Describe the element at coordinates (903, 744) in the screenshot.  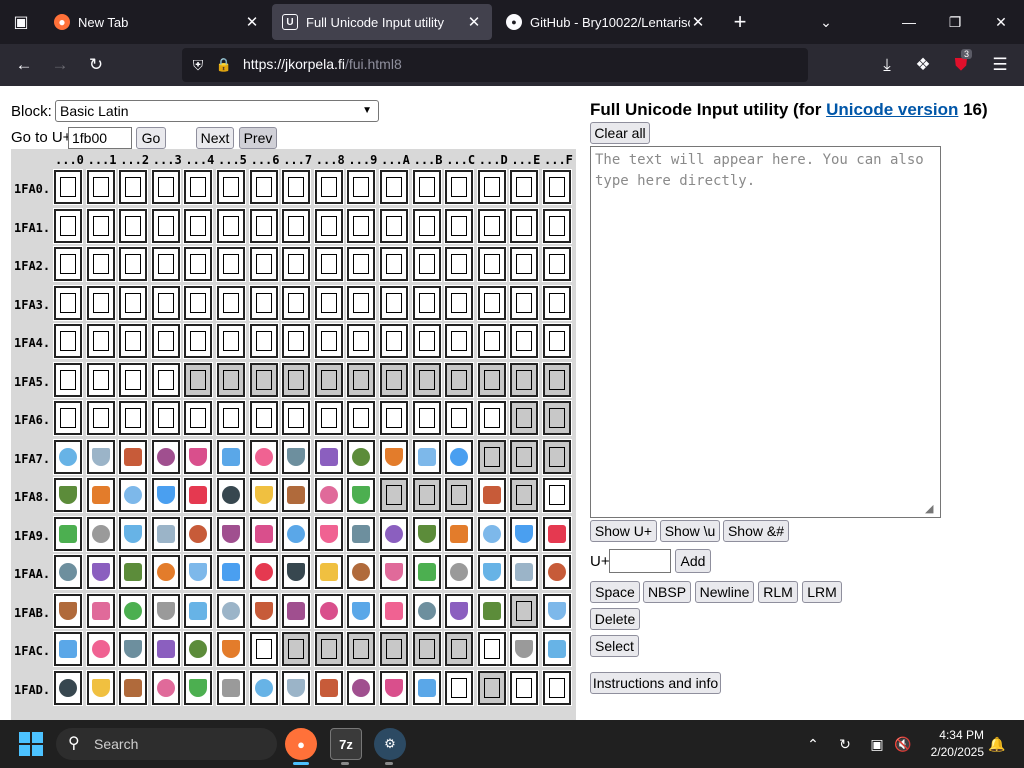
I see `volume-muted-icon: 🔇` at that location.